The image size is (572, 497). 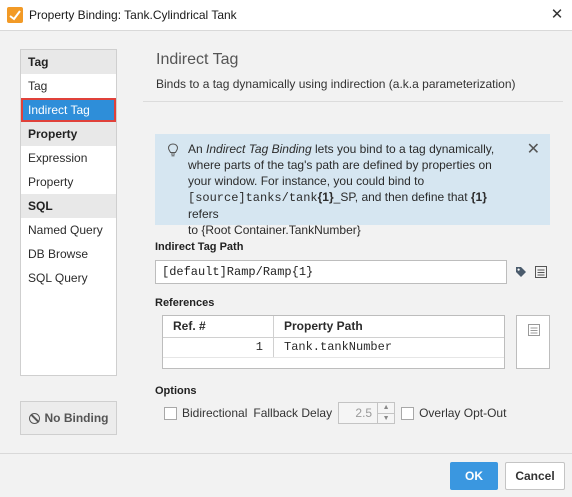 What do you see at coordinates (68, 254) in the screenshot?
I see `sidebar-item-db-browse: DB Browse` at bounding box center [68, 254].